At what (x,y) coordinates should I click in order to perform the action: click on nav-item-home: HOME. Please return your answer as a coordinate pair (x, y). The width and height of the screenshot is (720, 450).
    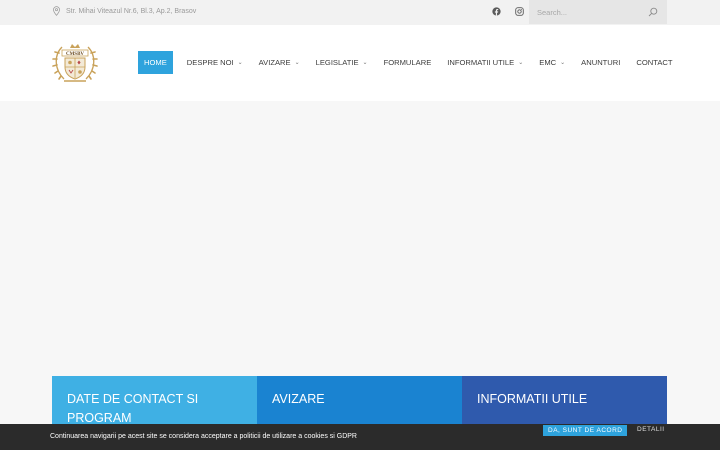
    Looking at the image, I should click on (155, 62).